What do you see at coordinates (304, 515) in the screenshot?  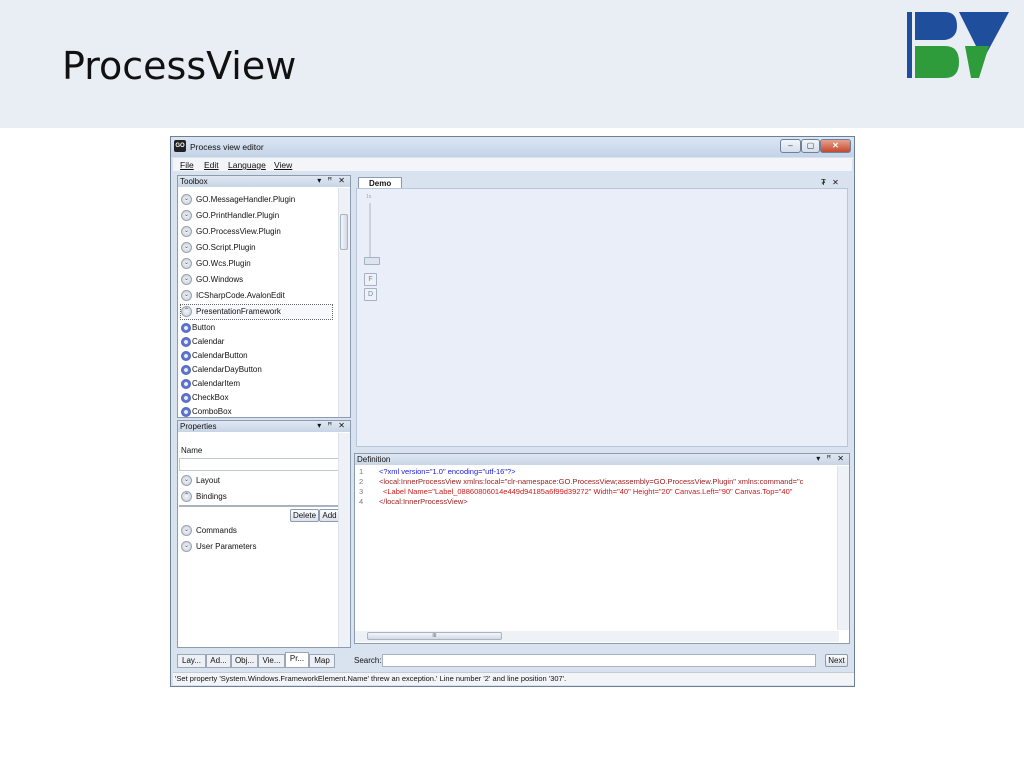 I see `delete-button: Delete` at bounding box center [304, 515].